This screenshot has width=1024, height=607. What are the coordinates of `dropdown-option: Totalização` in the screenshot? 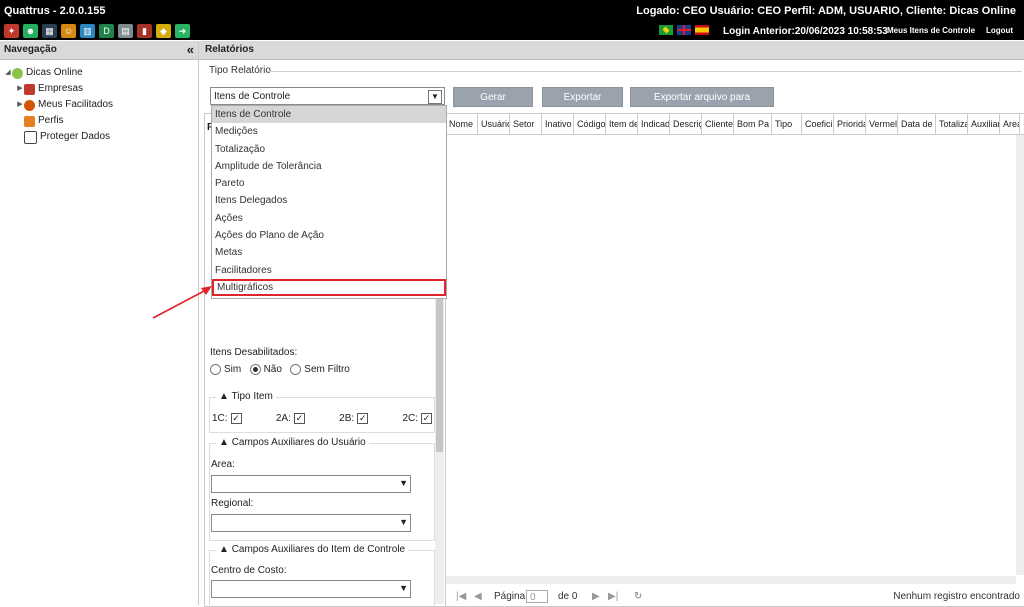 It's located at (329, 149).